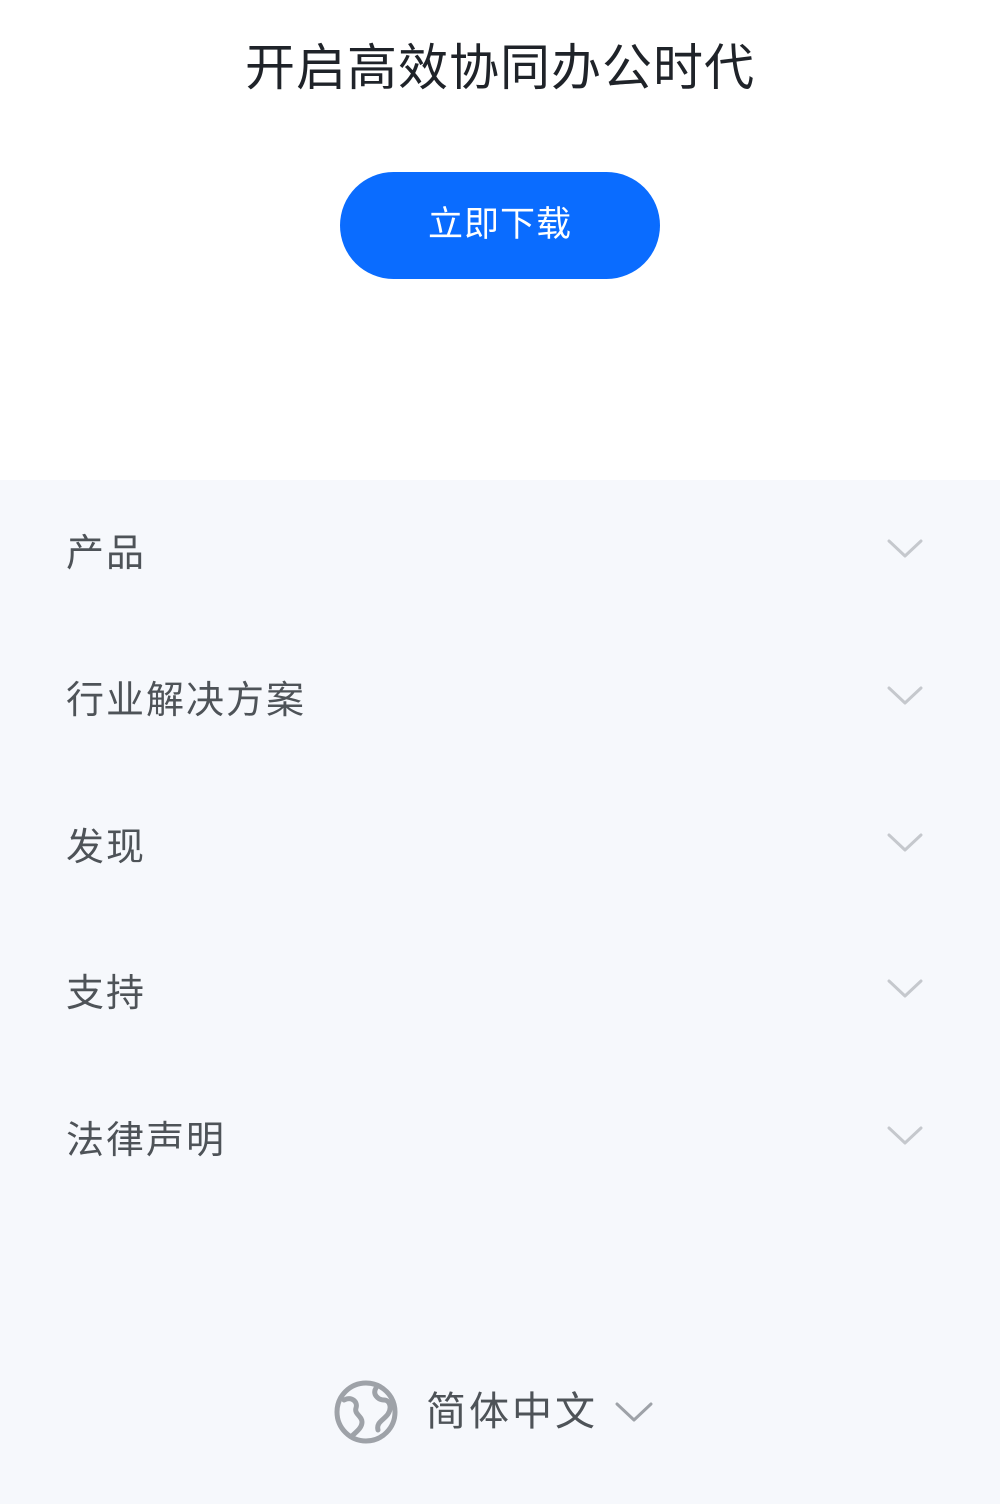 The width and height of the screenshot is (1000, 1504). What do you see at coordinates (500, 68) in the screenshot?
I see `hero-title: 开启高效协同办公时代` at bounding box center [500, 68].